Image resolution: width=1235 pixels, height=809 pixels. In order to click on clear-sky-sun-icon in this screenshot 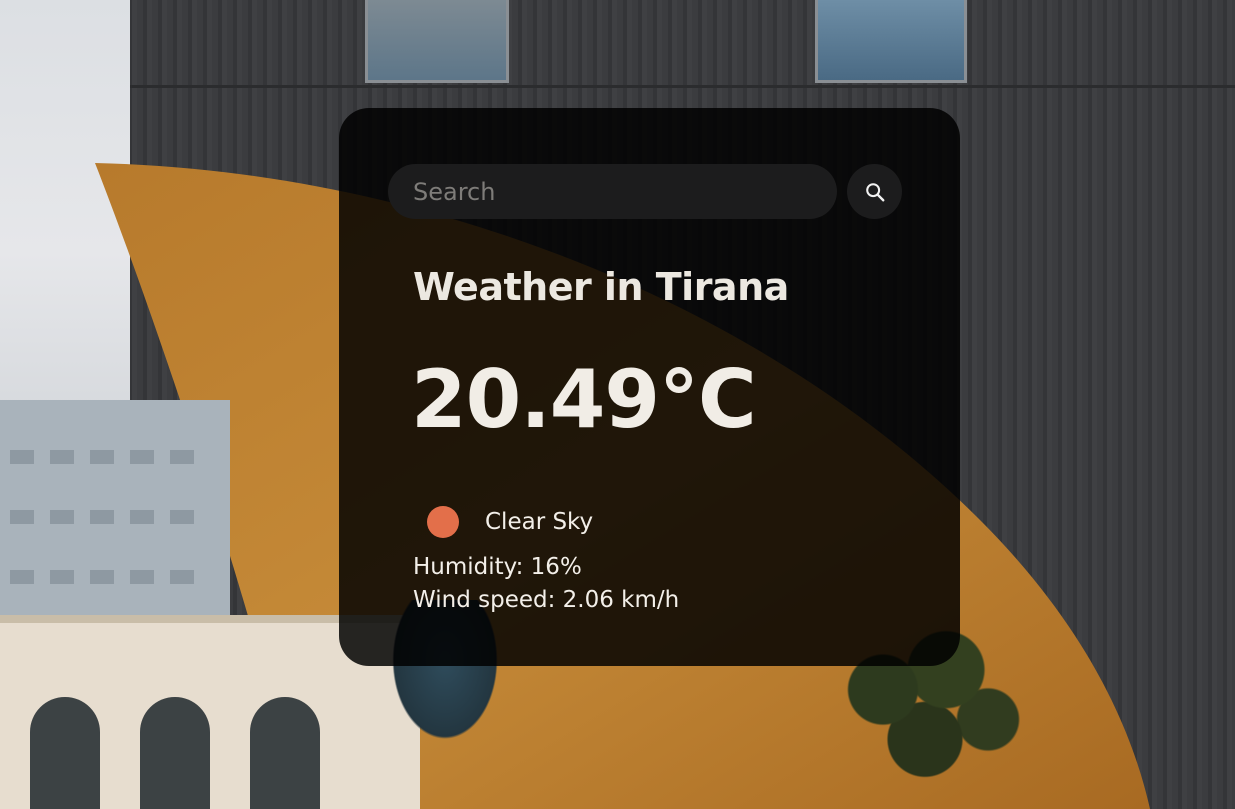, I will do `click(443, 522)`.